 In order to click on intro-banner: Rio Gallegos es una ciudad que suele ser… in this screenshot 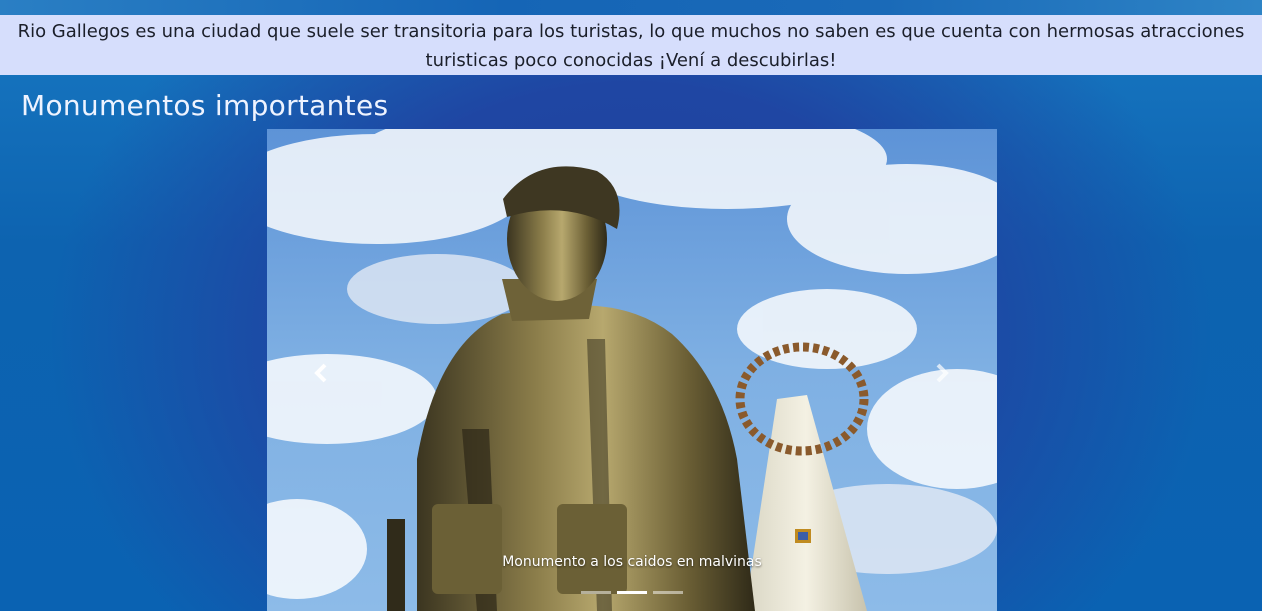, I will do `click(631, 45)`.